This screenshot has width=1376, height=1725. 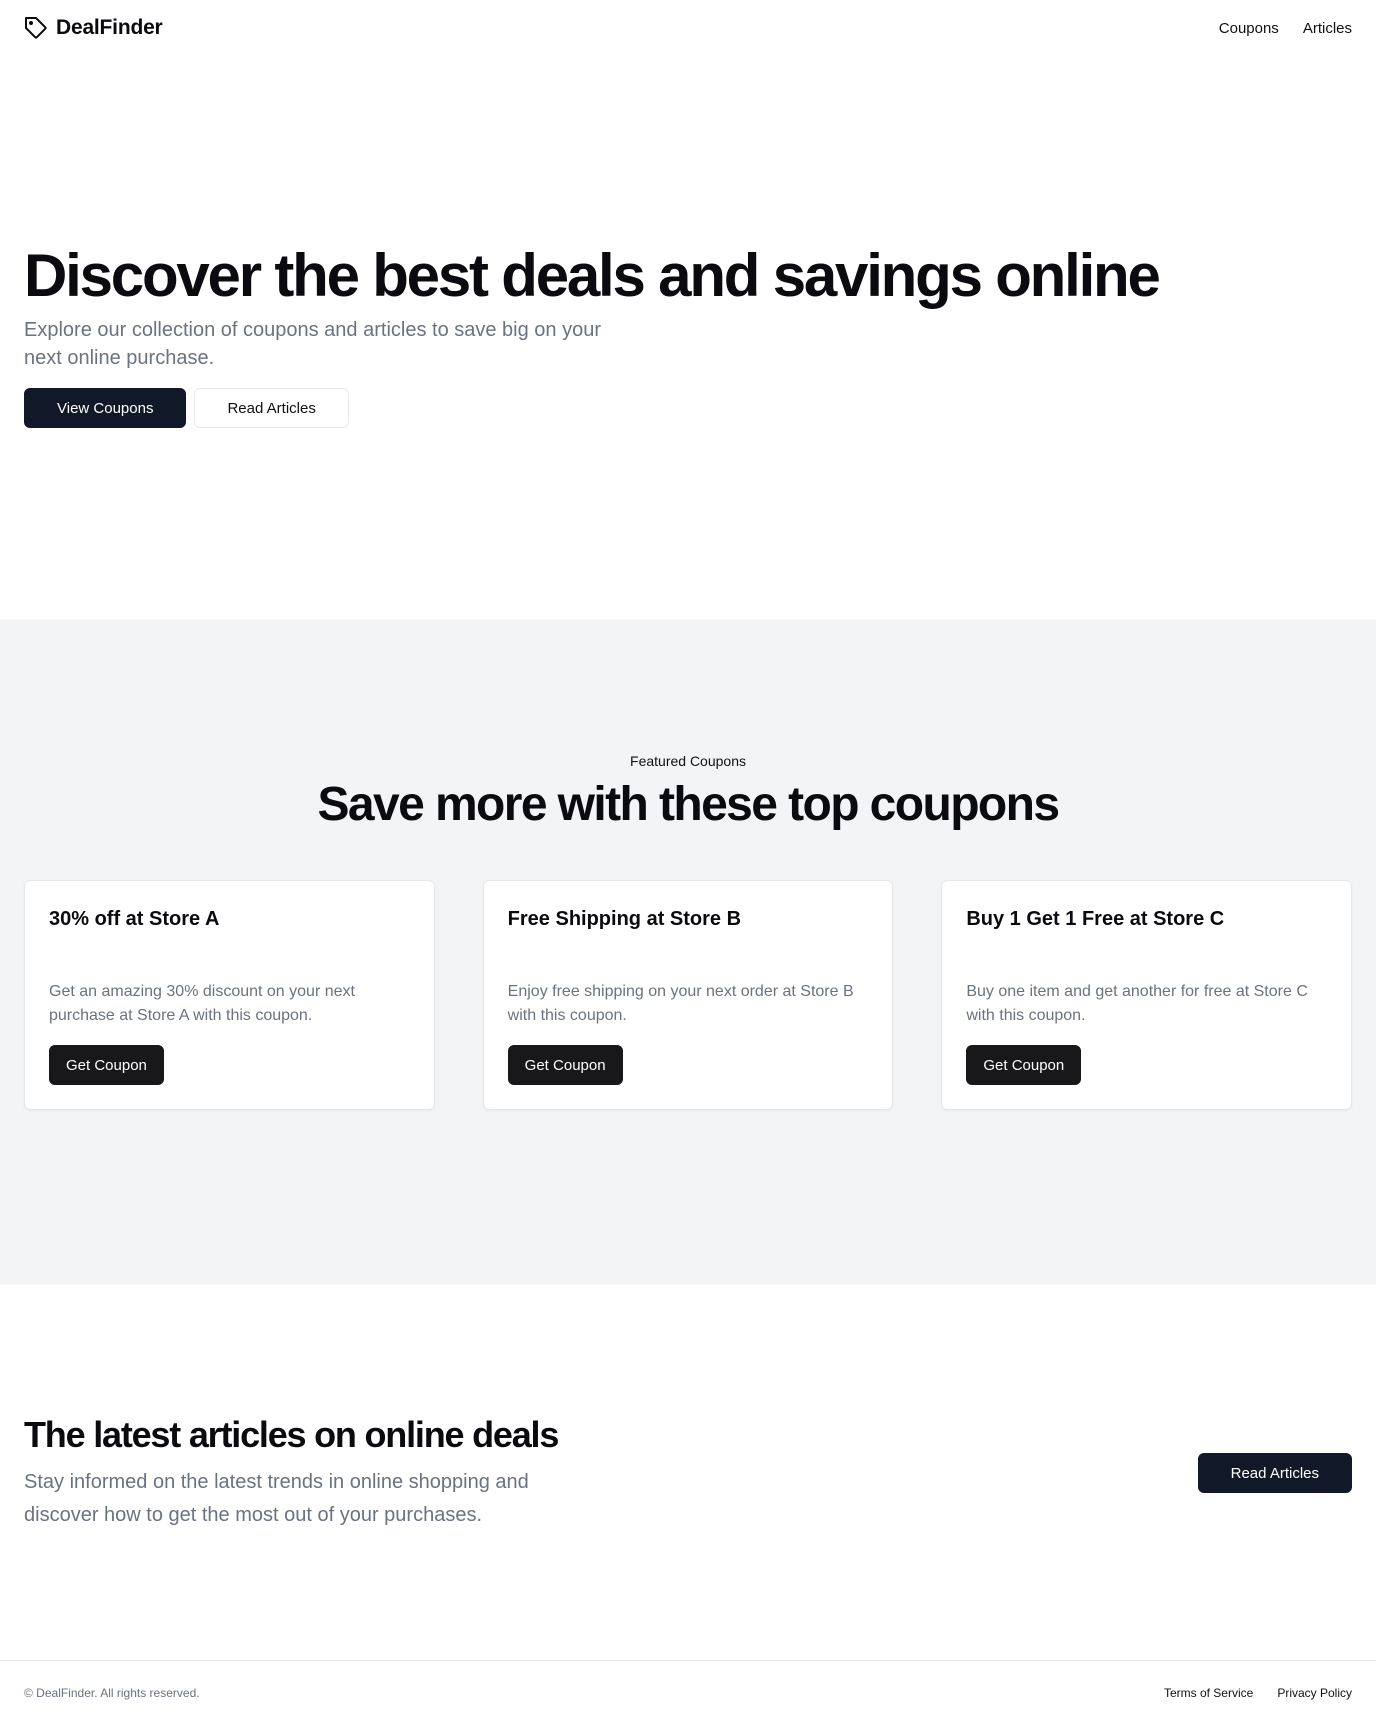 What do you see at coordinates (36, 28) in the screenshot?
I see `tag-icon` at bounding box center [36, 28].